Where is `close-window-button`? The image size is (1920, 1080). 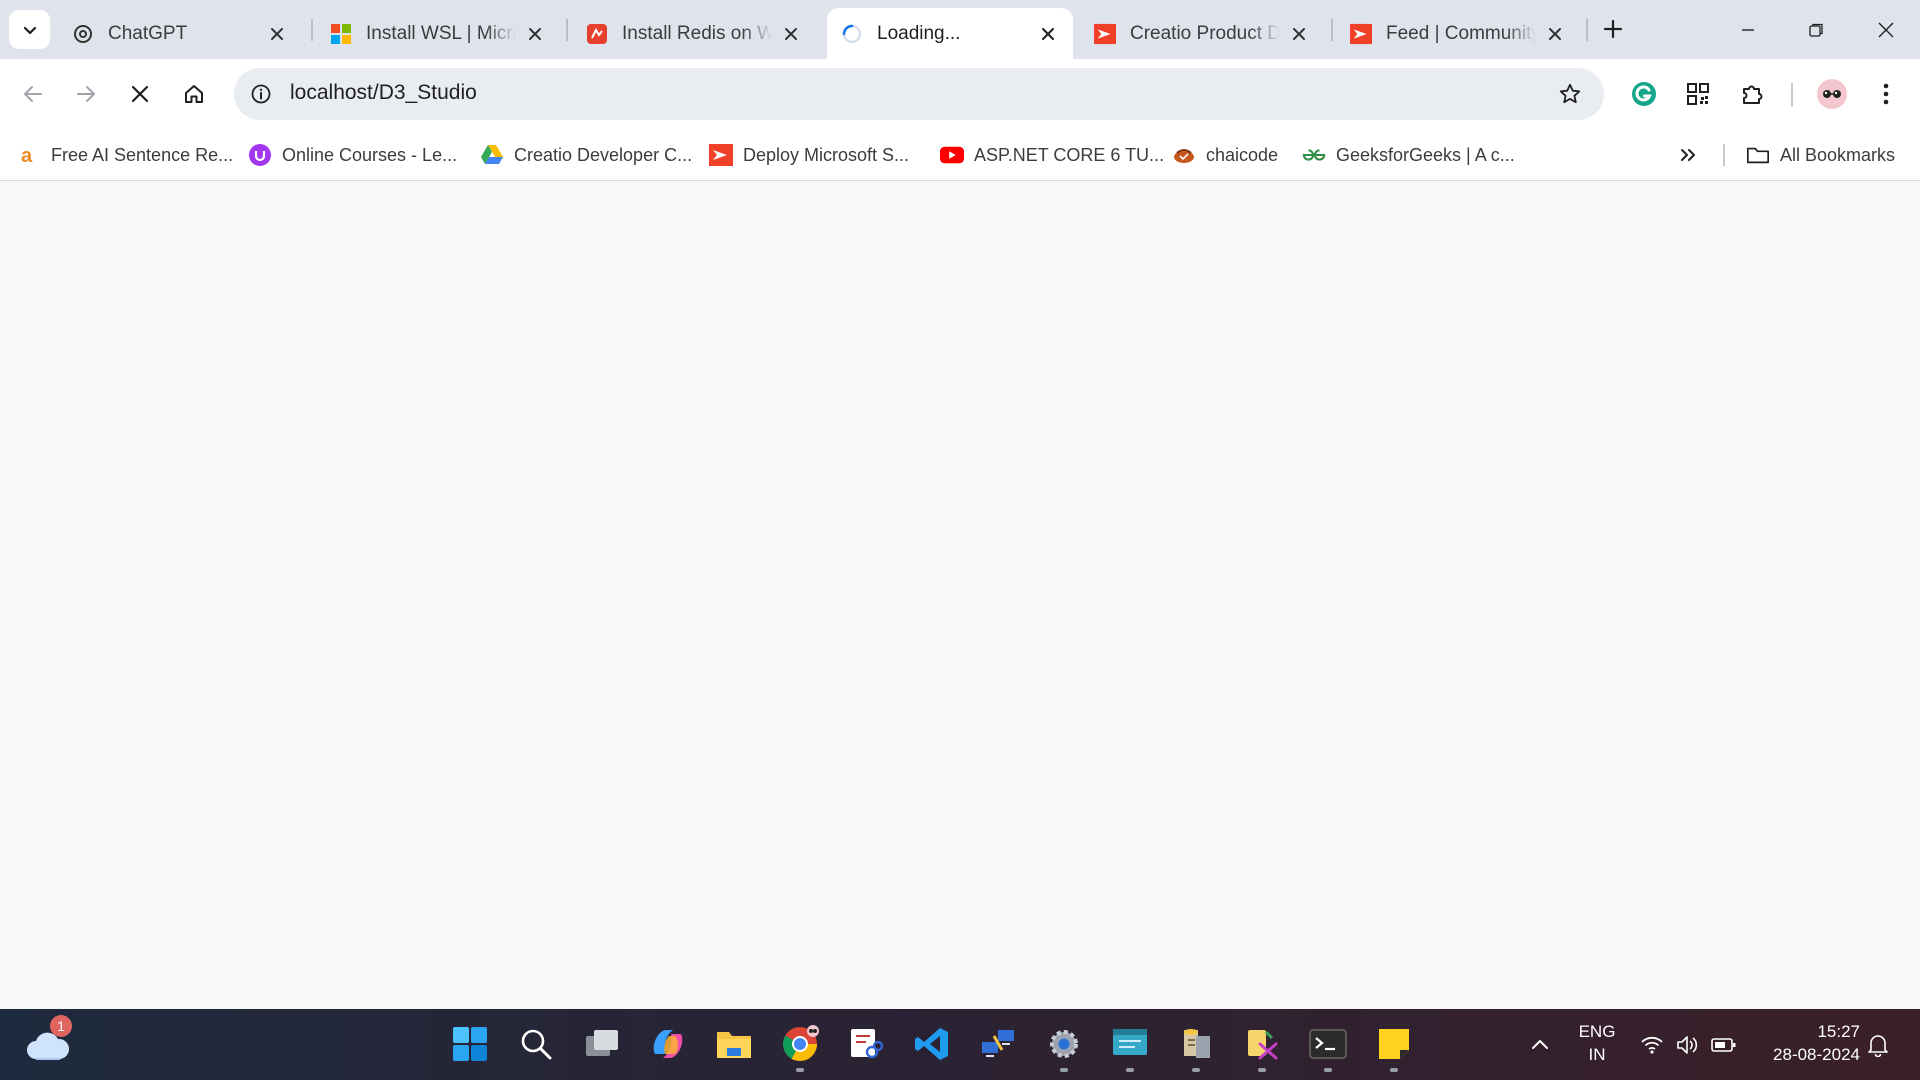 close-window-button is located at coordinates (1886, 29).